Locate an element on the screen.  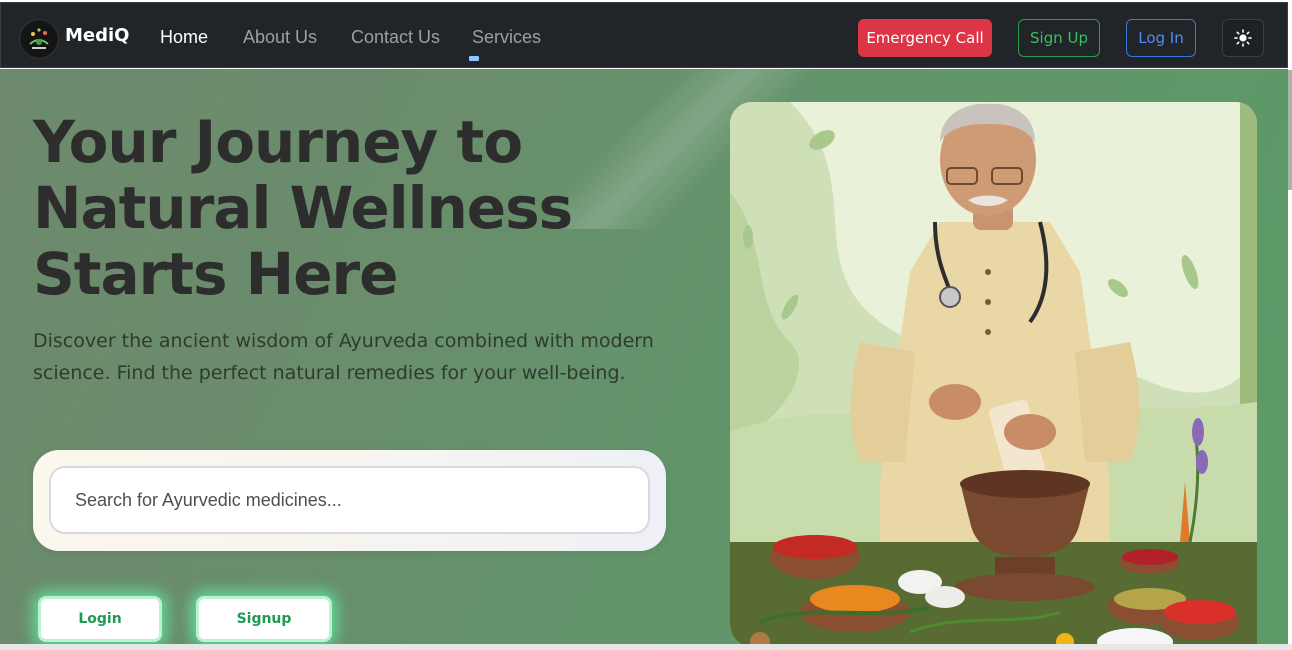
brand-name: MediQ is located at coordinates (97, 35).